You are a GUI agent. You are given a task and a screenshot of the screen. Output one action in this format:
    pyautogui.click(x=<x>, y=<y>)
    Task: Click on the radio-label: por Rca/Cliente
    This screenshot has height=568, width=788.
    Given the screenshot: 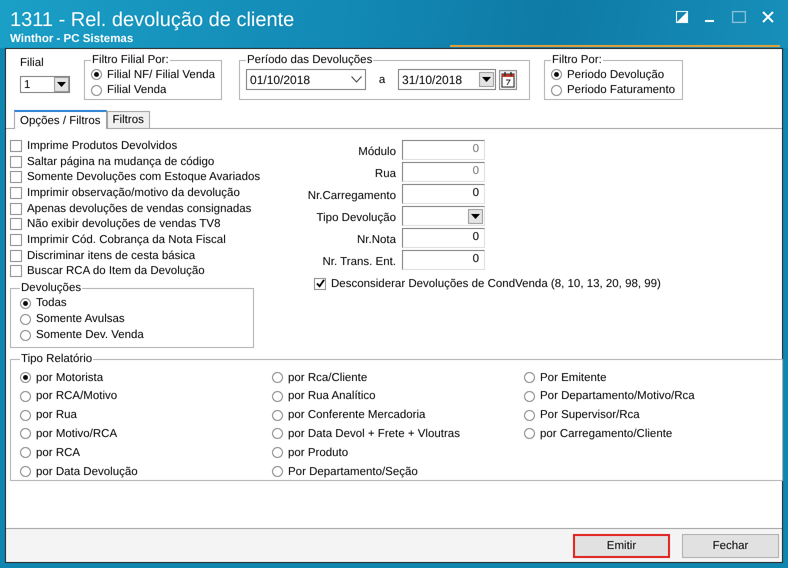 What is the action you would take?
    pyautogui.click(x=328, y=378)
    